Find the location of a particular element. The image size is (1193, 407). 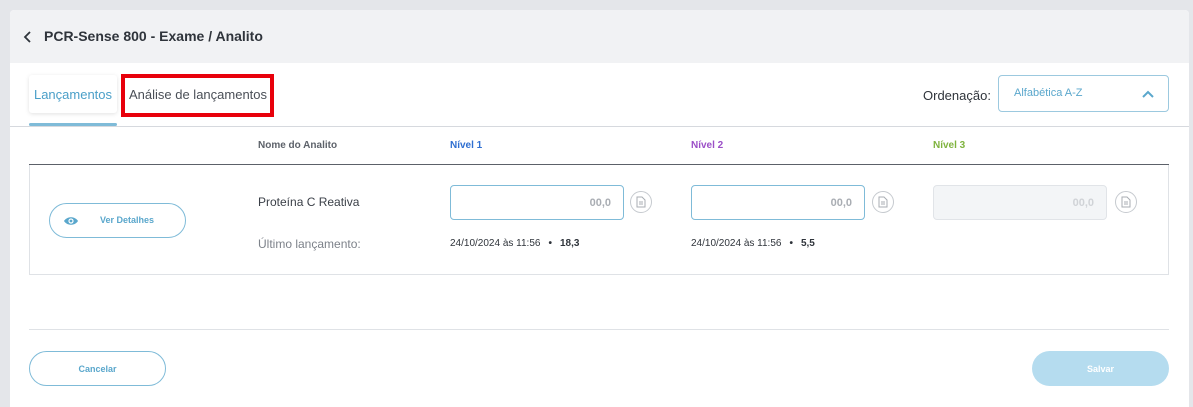

sort-select: Alfabética A-Z is located at coordinates (1083, 93).